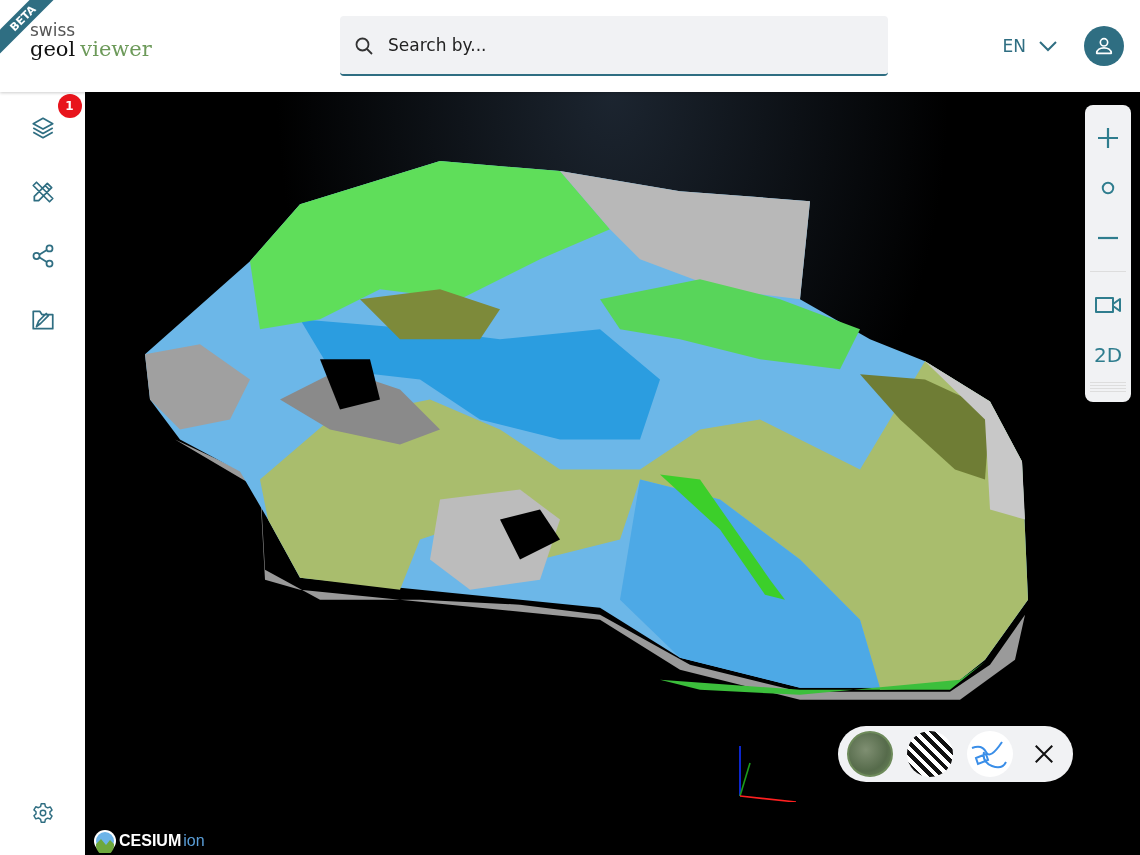  Describe the element at coordinates (1108, 188) in the screenshot. I see `circle-icon` at that location.